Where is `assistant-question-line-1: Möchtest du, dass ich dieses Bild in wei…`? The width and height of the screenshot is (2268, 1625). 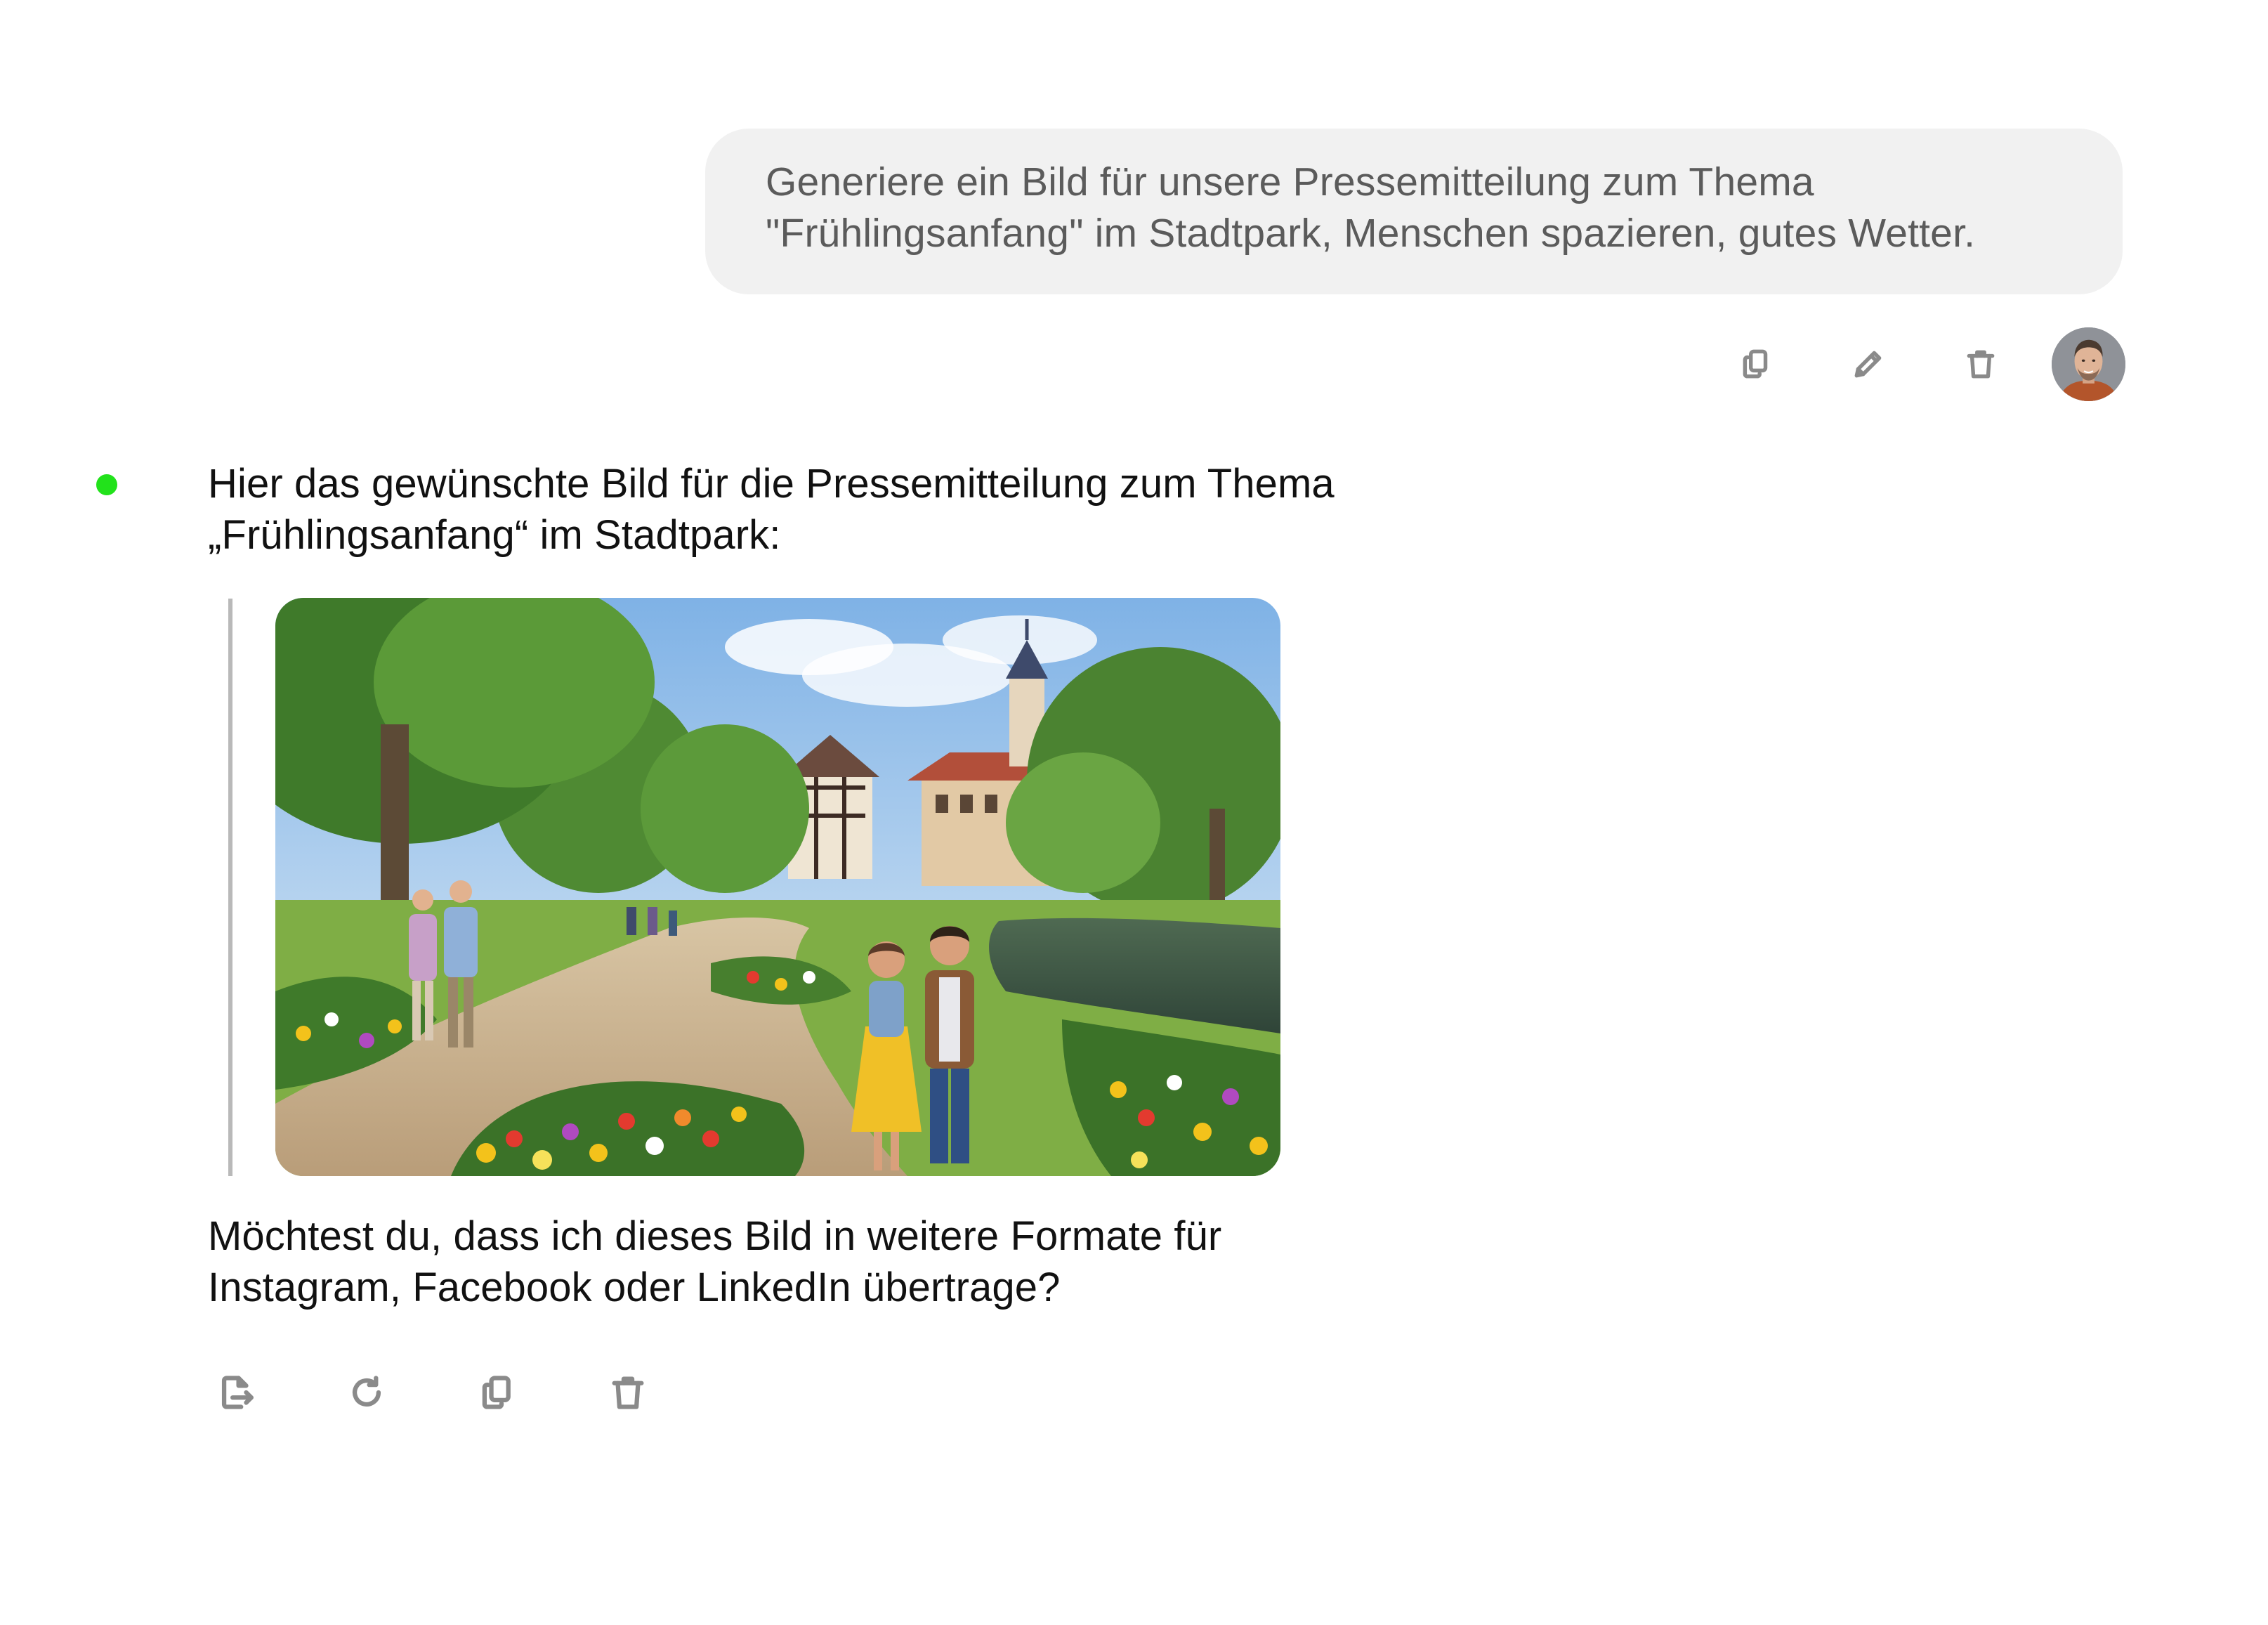 assistant-question-line-1: Möchtest du, dass ich dieses Bild in wei… is located at coordinates (715, 1236).